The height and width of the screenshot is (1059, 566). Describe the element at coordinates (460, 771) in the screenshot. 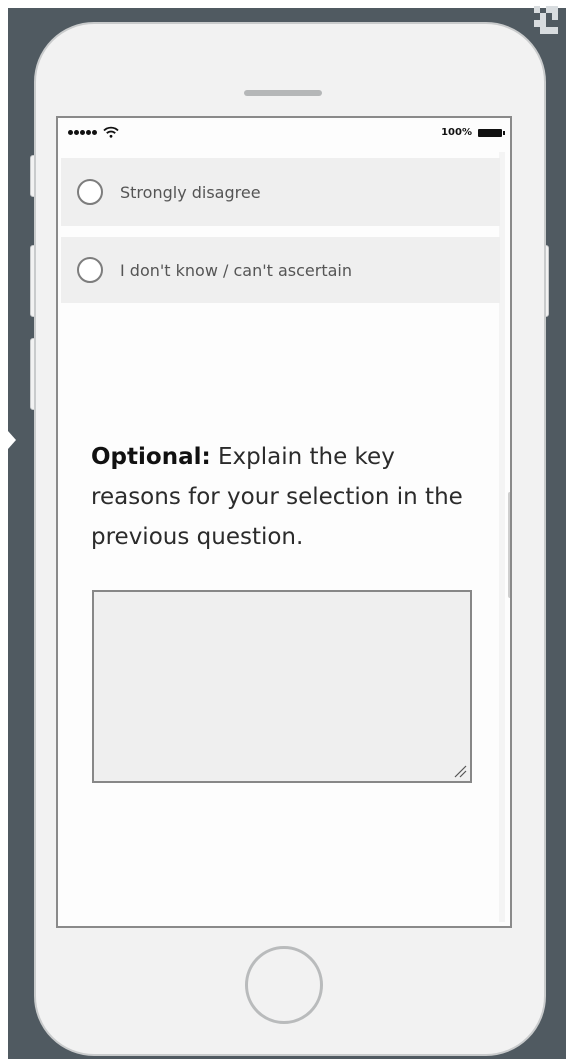

I see `resize-grip-icon` at that location.